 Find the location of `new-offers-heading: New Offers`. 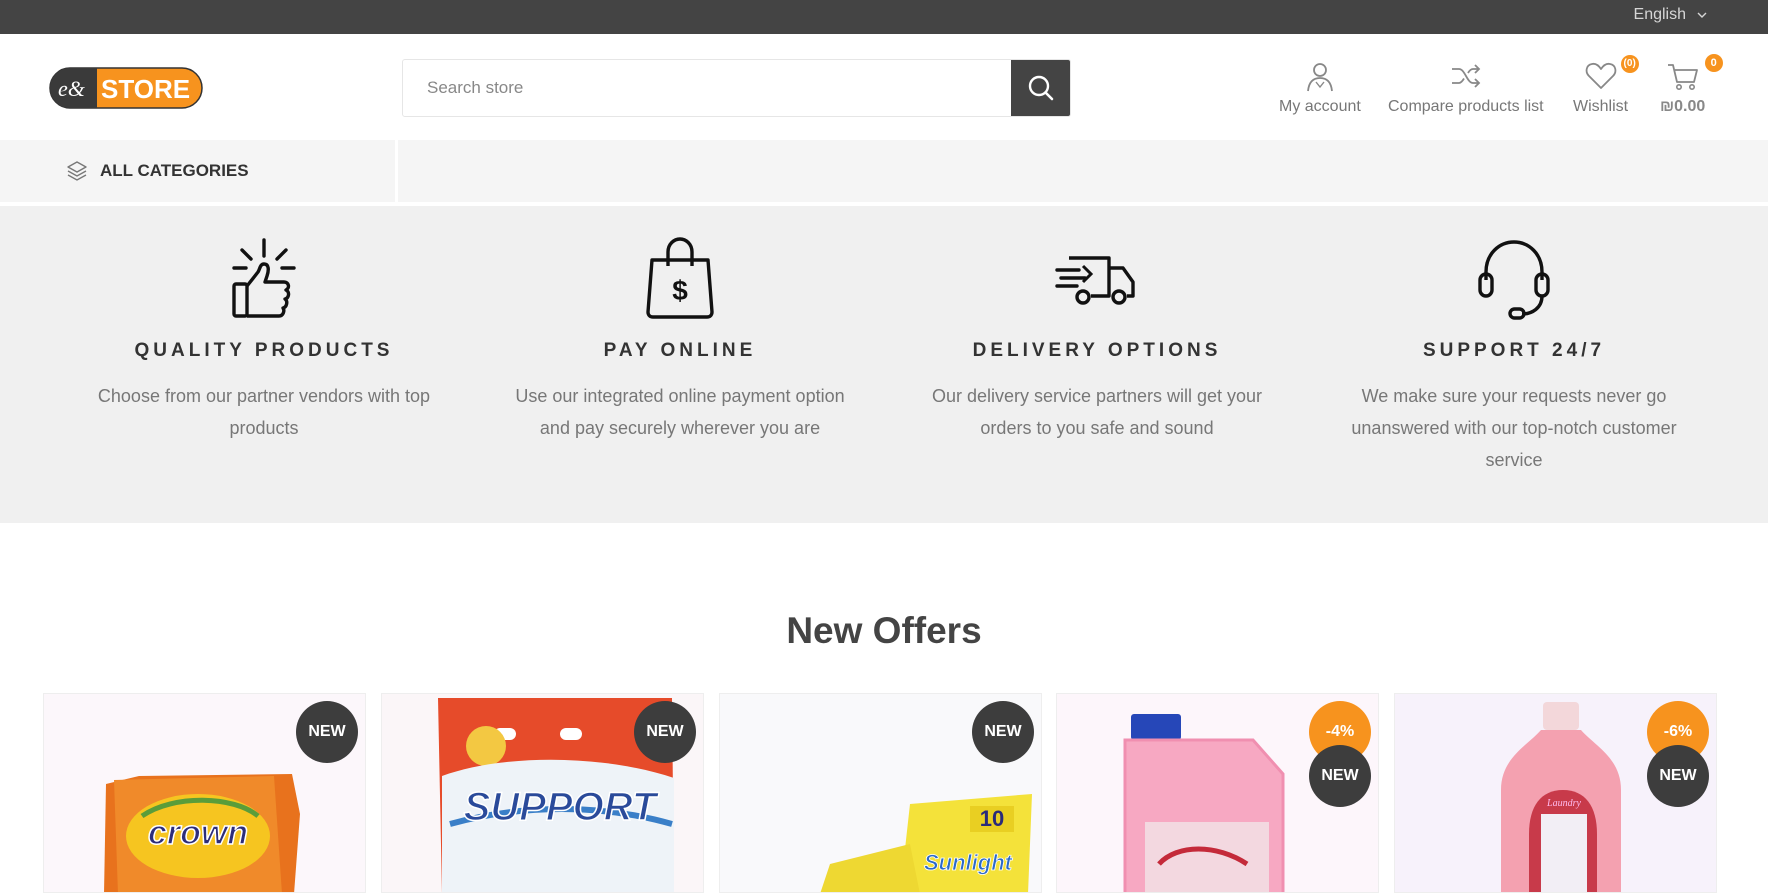

new-offers-heading: New Offers is located at coordinates (884, 630).